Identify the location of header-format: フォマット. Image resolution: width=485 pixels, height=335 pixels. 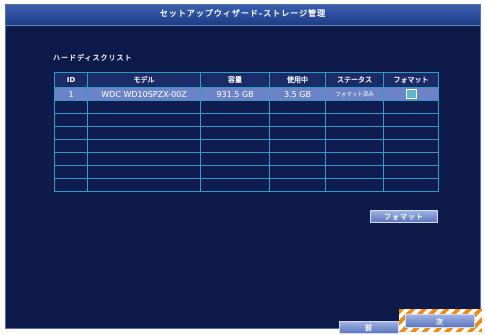
(411, 80).